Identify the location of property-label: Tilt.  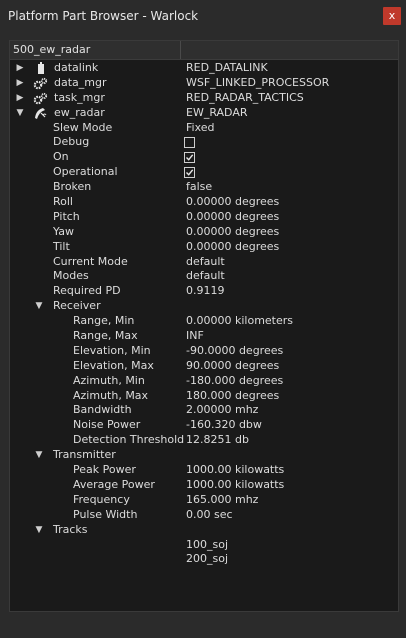
(61, 246).